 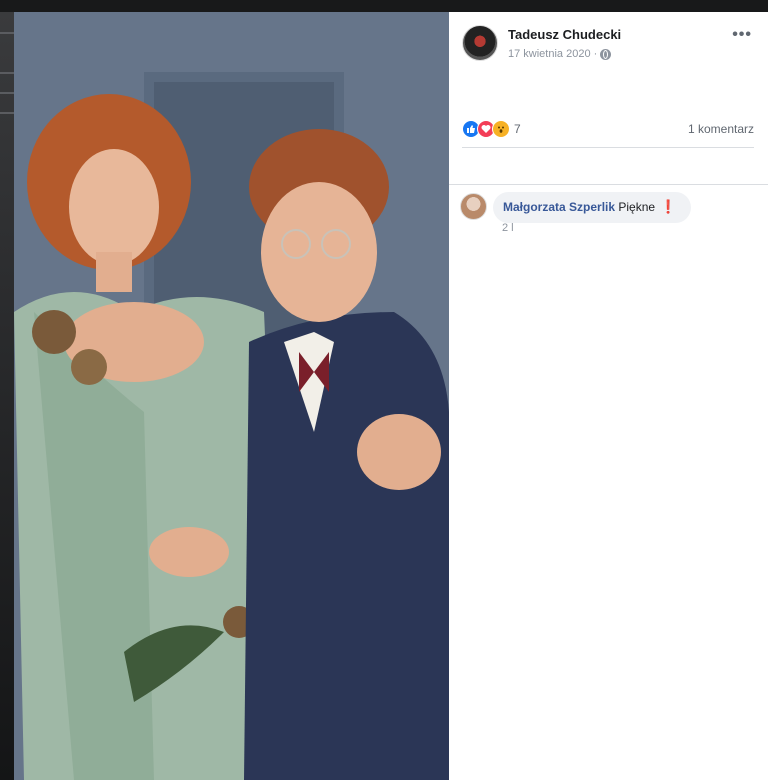 I want to click on author-name: Tadeusz Chudecki, so click(x=564, y=34).